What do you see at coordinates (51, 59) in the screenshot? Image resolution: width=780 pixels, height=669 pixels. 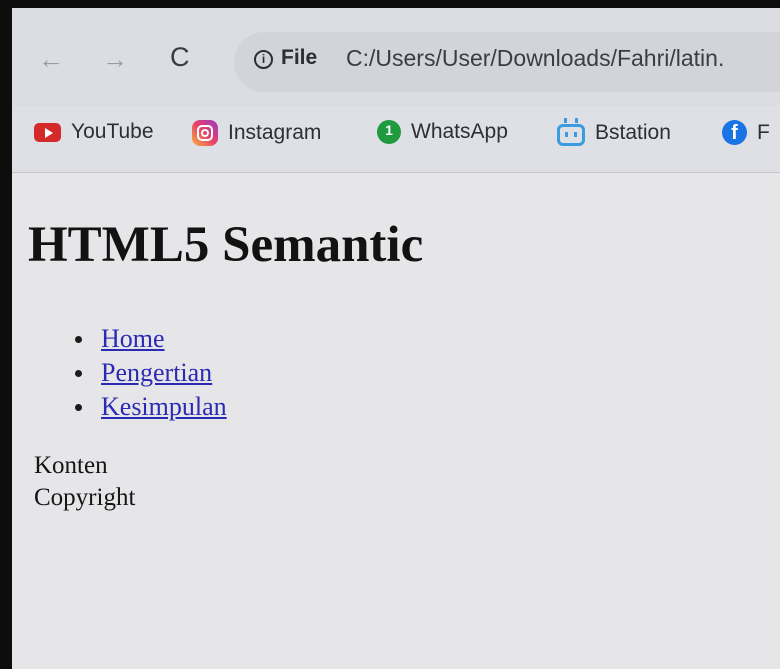 I see `back-arrow-icon: ←` at bounding box center [51, 59].